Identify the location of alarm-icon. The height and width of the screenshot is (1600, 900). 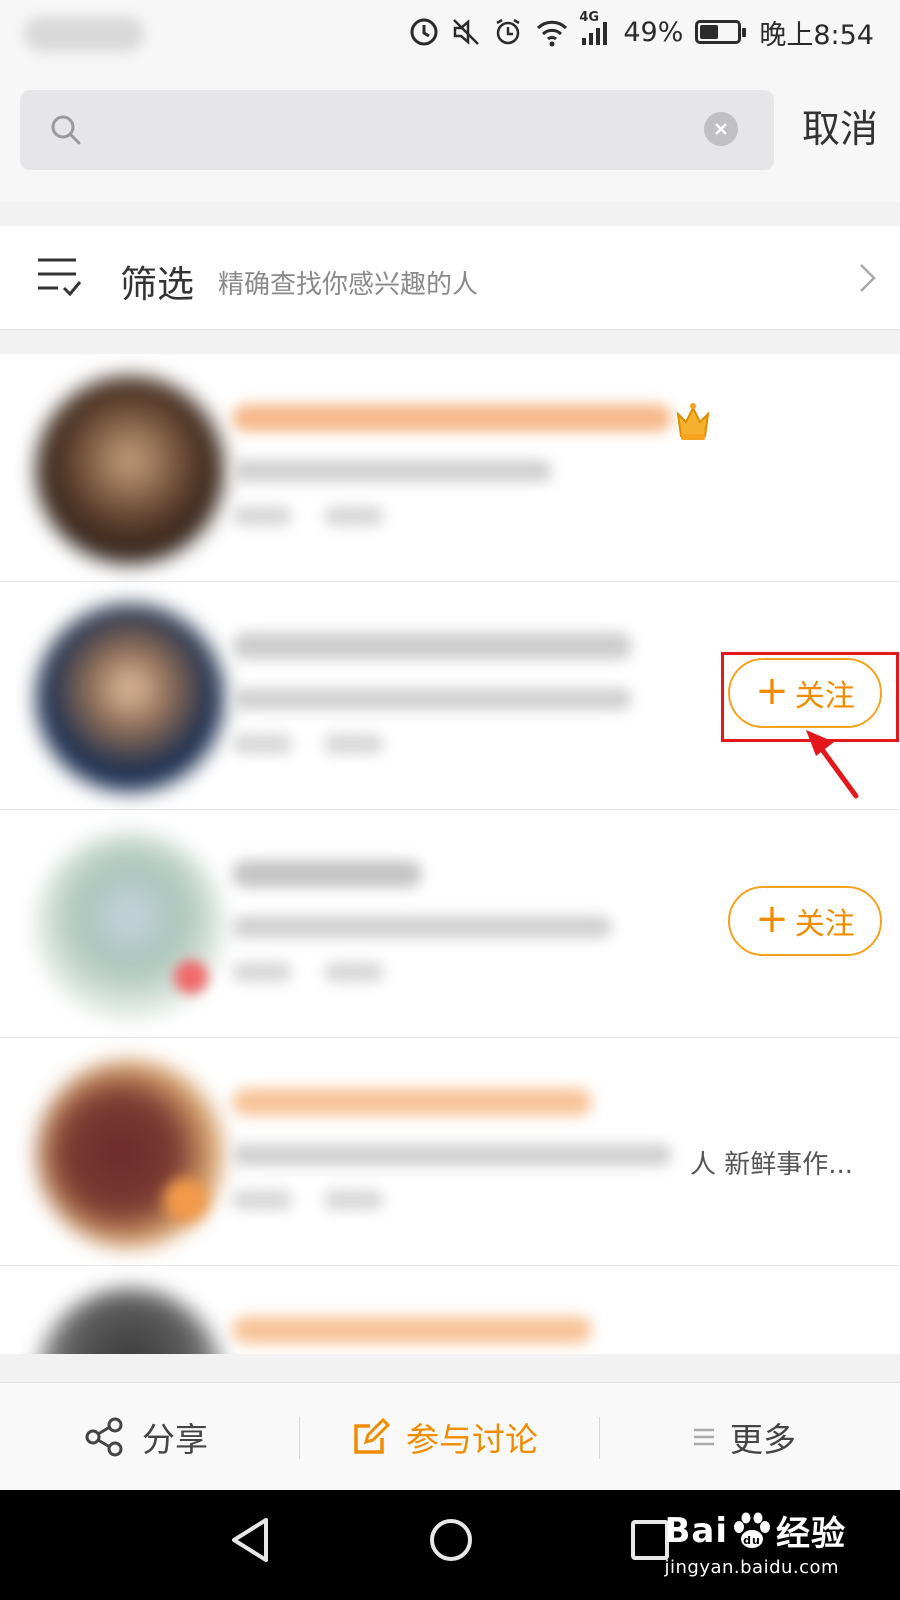
(508, 31).